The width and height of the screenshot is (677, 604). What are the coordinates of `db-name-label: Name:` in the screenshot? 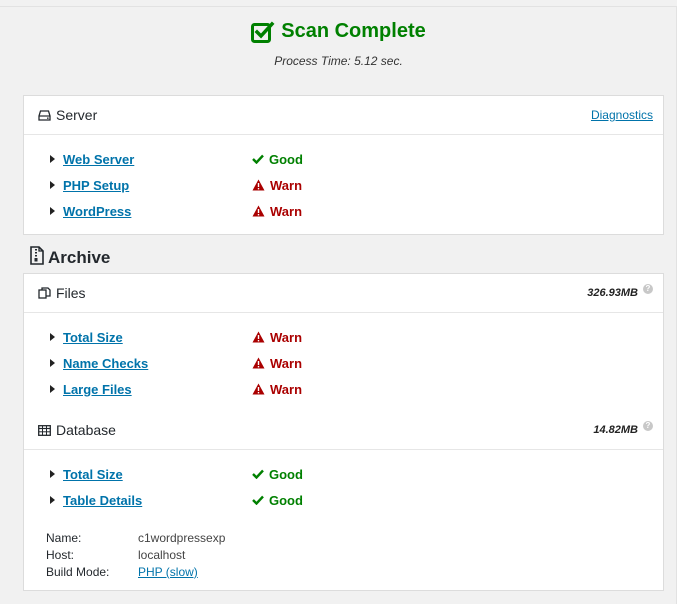 It's located at (64, 537).